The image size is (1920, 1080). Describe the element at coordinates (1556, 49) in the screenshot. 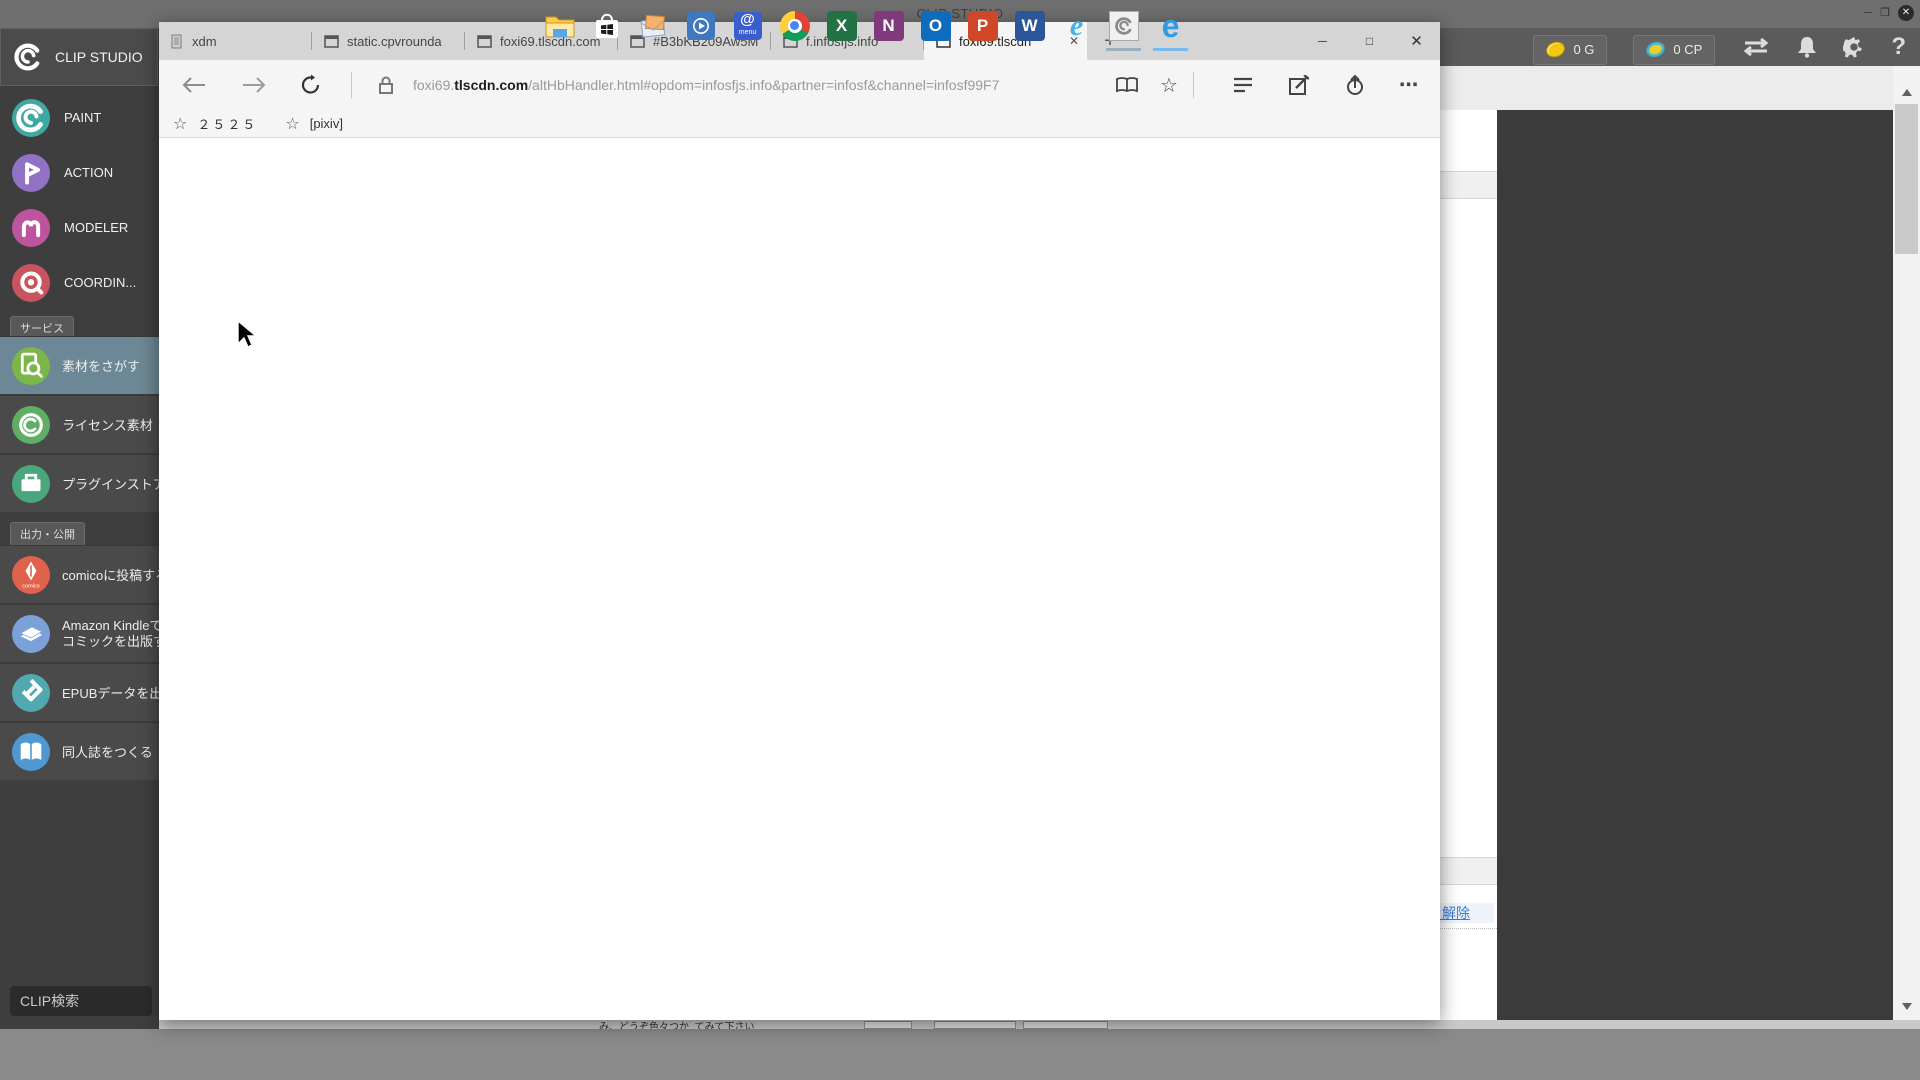

I see `gold-coin-icon` at that location.